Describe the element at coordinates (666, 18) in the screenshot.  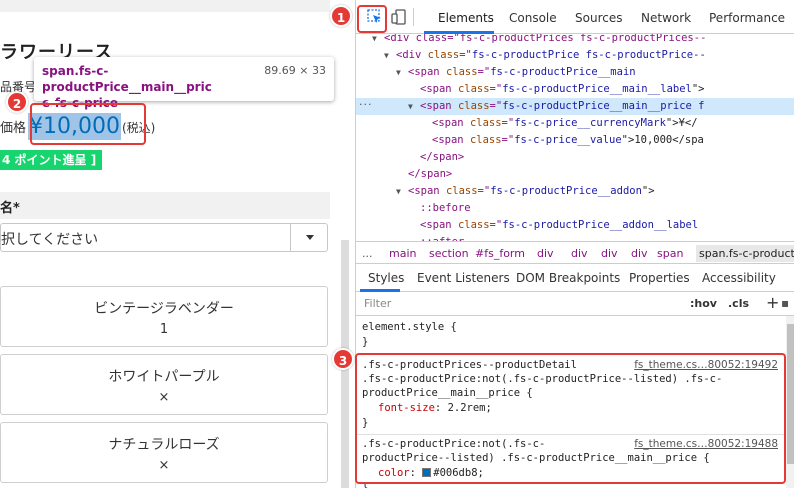
I see `tab-network: Network` at that location.